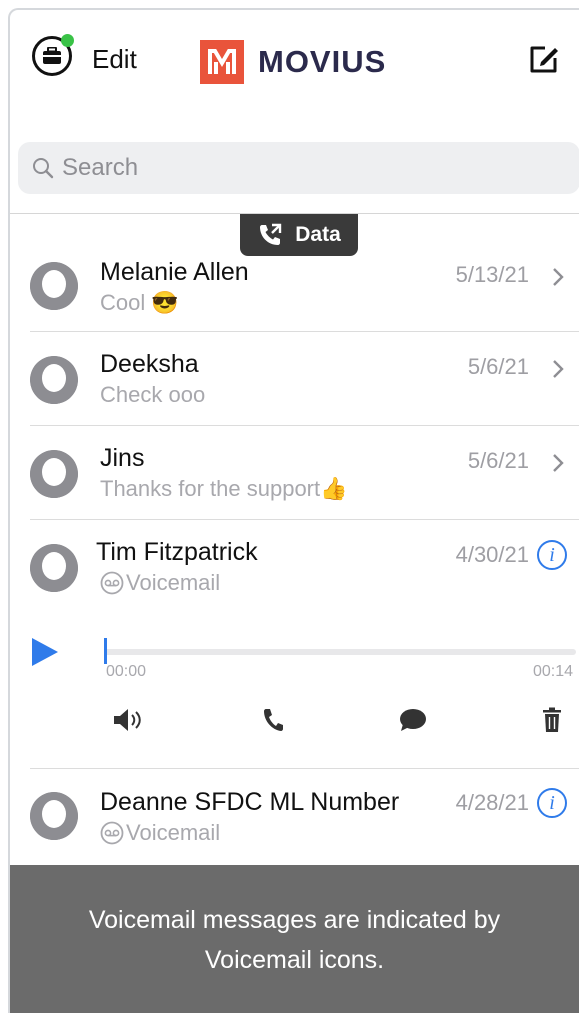 This screenshot has height=1013, width=579. Describe the element at coordinates (492, 274) in the screenshot. I see `message-date: 5/13/21` at that location.